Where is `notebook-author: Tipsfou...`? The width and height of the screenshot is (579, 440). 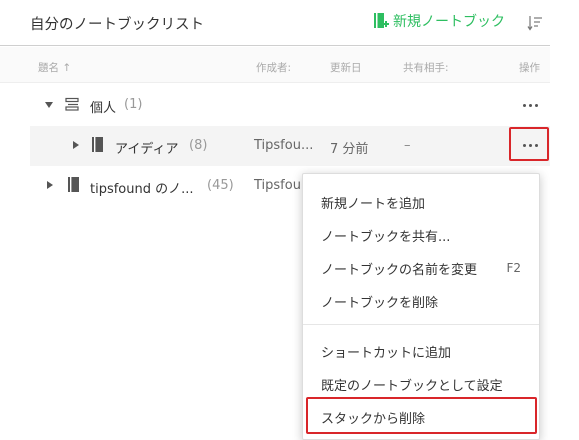 notebook-author: Tipsfou... is located at coordinates (284, 145).